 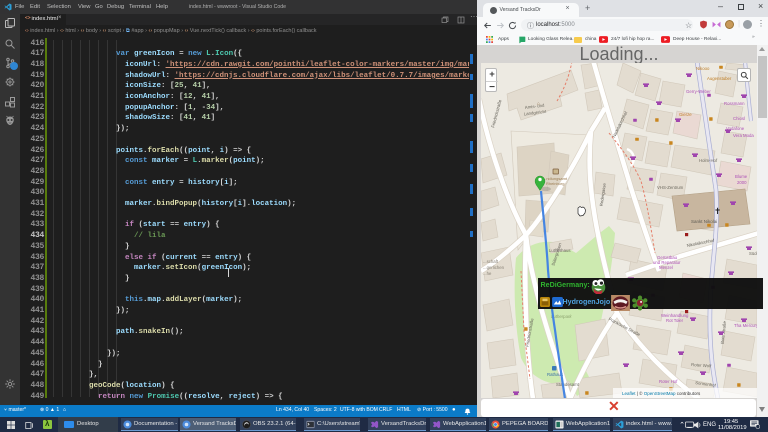 What do you see at coordinates (666, 267) in the screenshot?
I see `svg-text: Menzel` at bounding box center [666, 267].